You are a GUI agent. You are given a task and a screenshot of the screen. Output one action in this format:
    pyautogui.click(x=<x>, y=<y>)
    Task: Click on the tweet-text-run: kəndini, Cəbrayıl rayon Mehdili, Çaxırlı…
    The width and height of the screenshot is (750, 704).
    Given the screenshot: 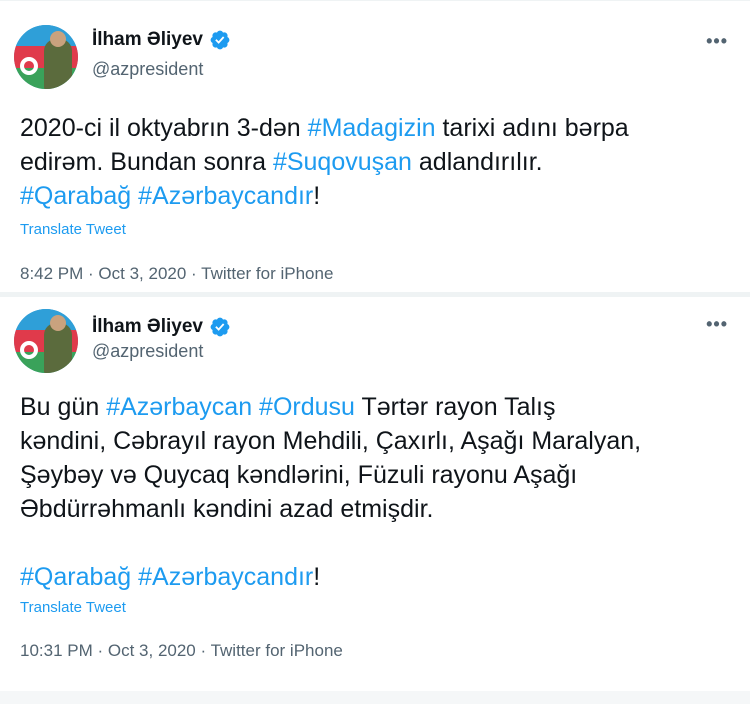 What is the action you would take?
    pyautogui.click(x=331, y=441)
    